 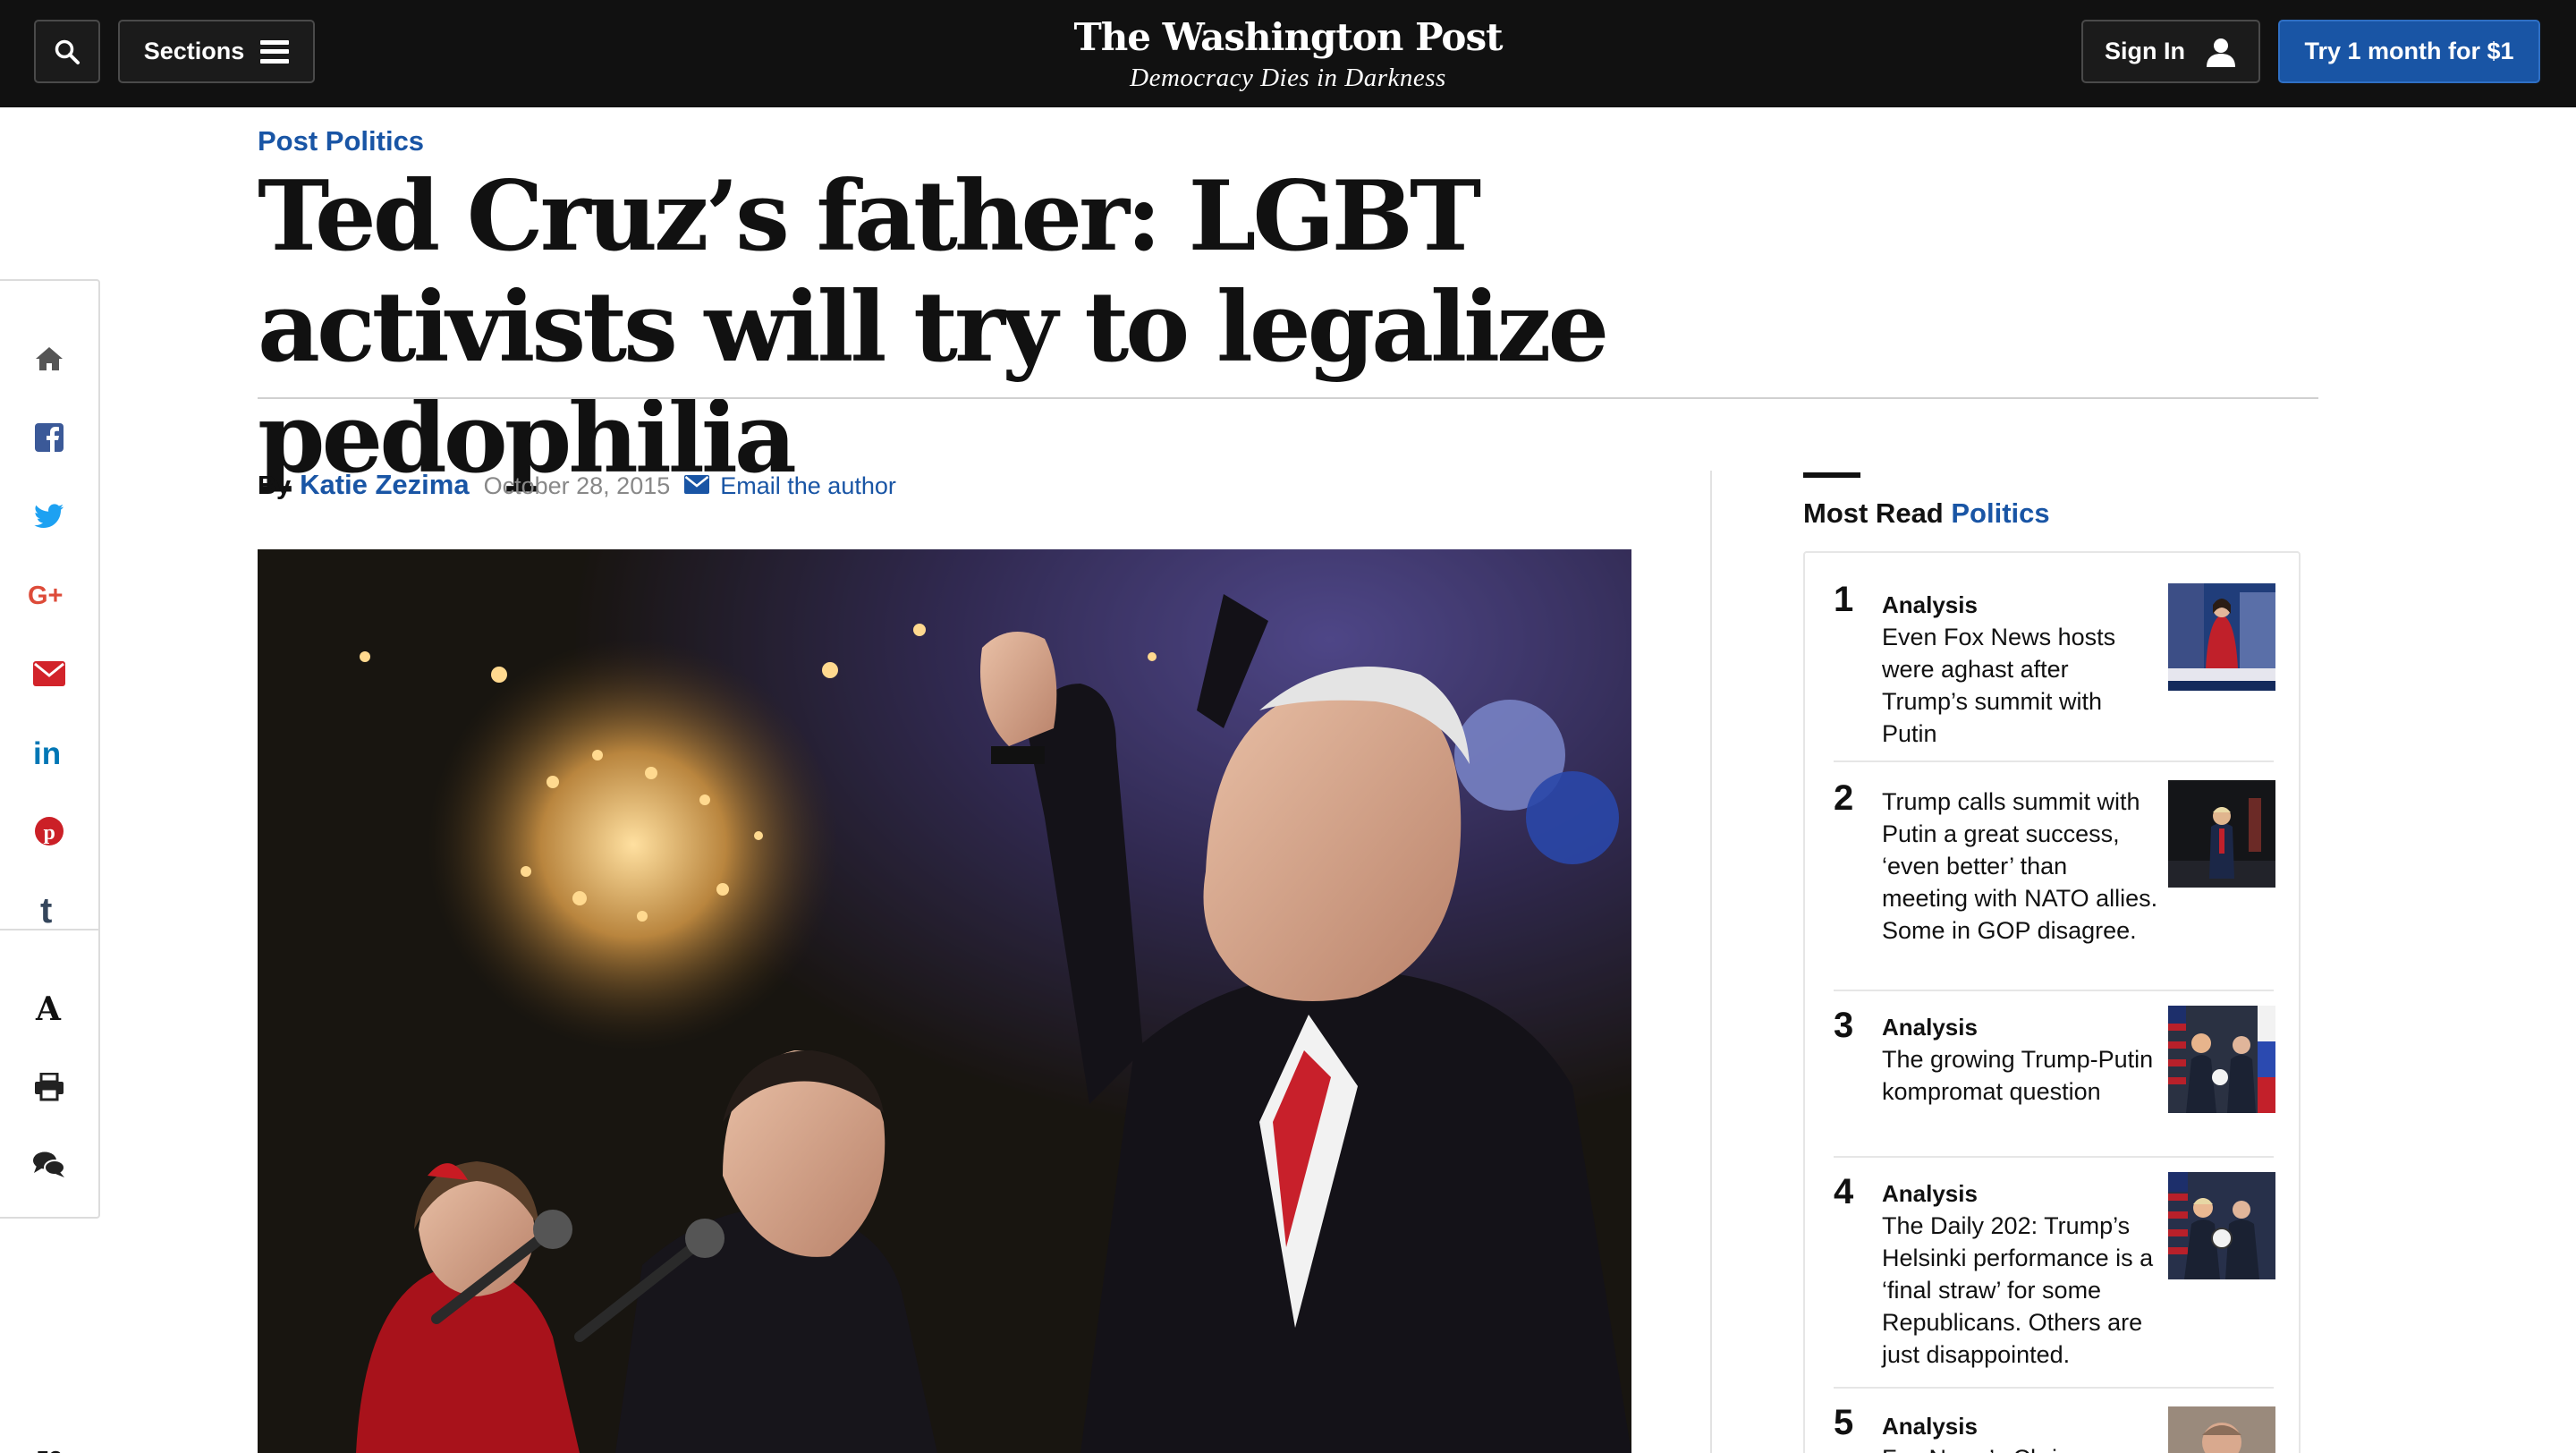 I want to click on svg-text: p, so click(x=49, y=833).